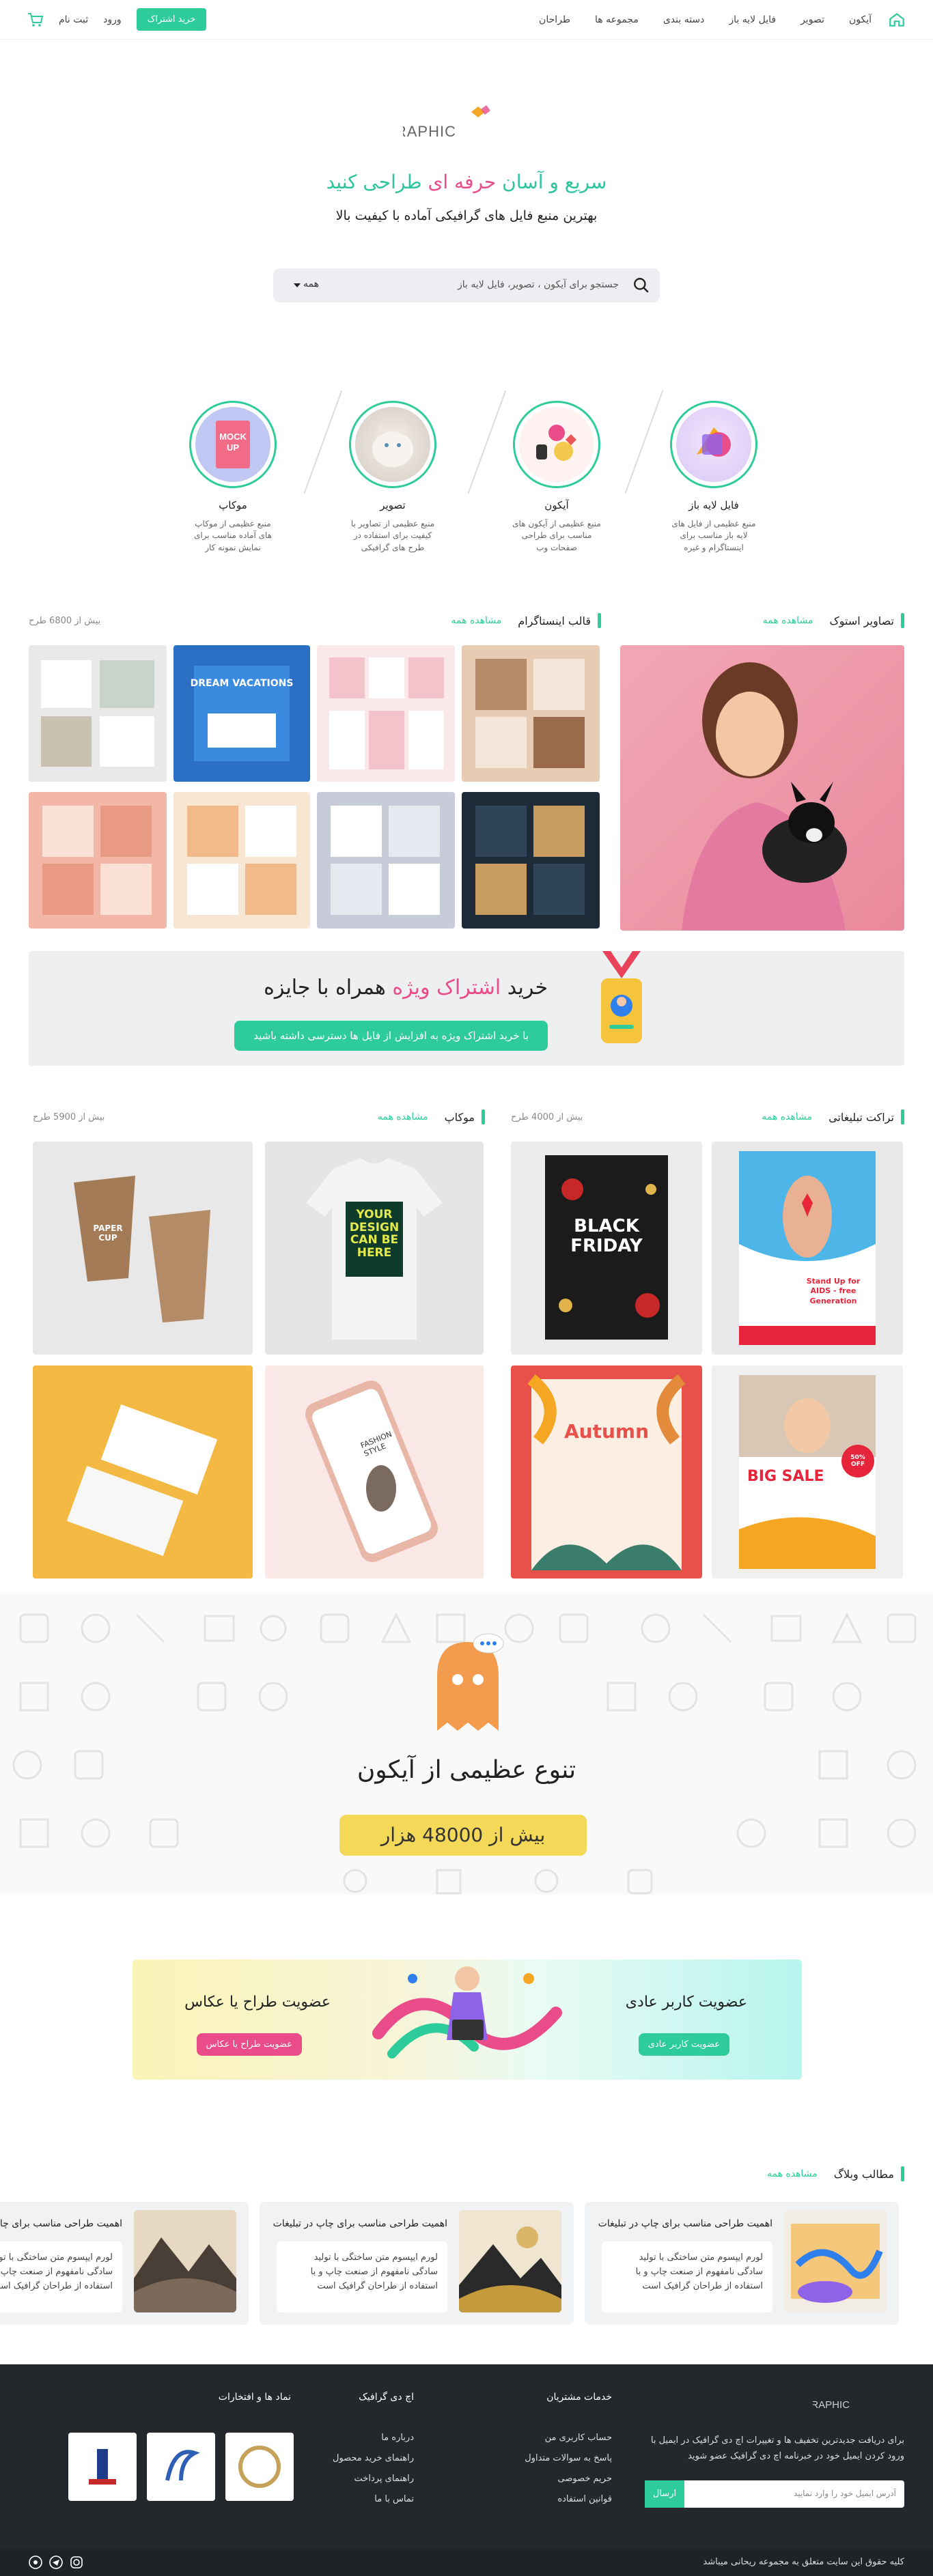 This screenshot has width=933, height=2576. What do you see at coordinates (579, 2438) in the screenshot?
I see `footer-link: حساب کاربری من` at bounding box center [579, 2438].